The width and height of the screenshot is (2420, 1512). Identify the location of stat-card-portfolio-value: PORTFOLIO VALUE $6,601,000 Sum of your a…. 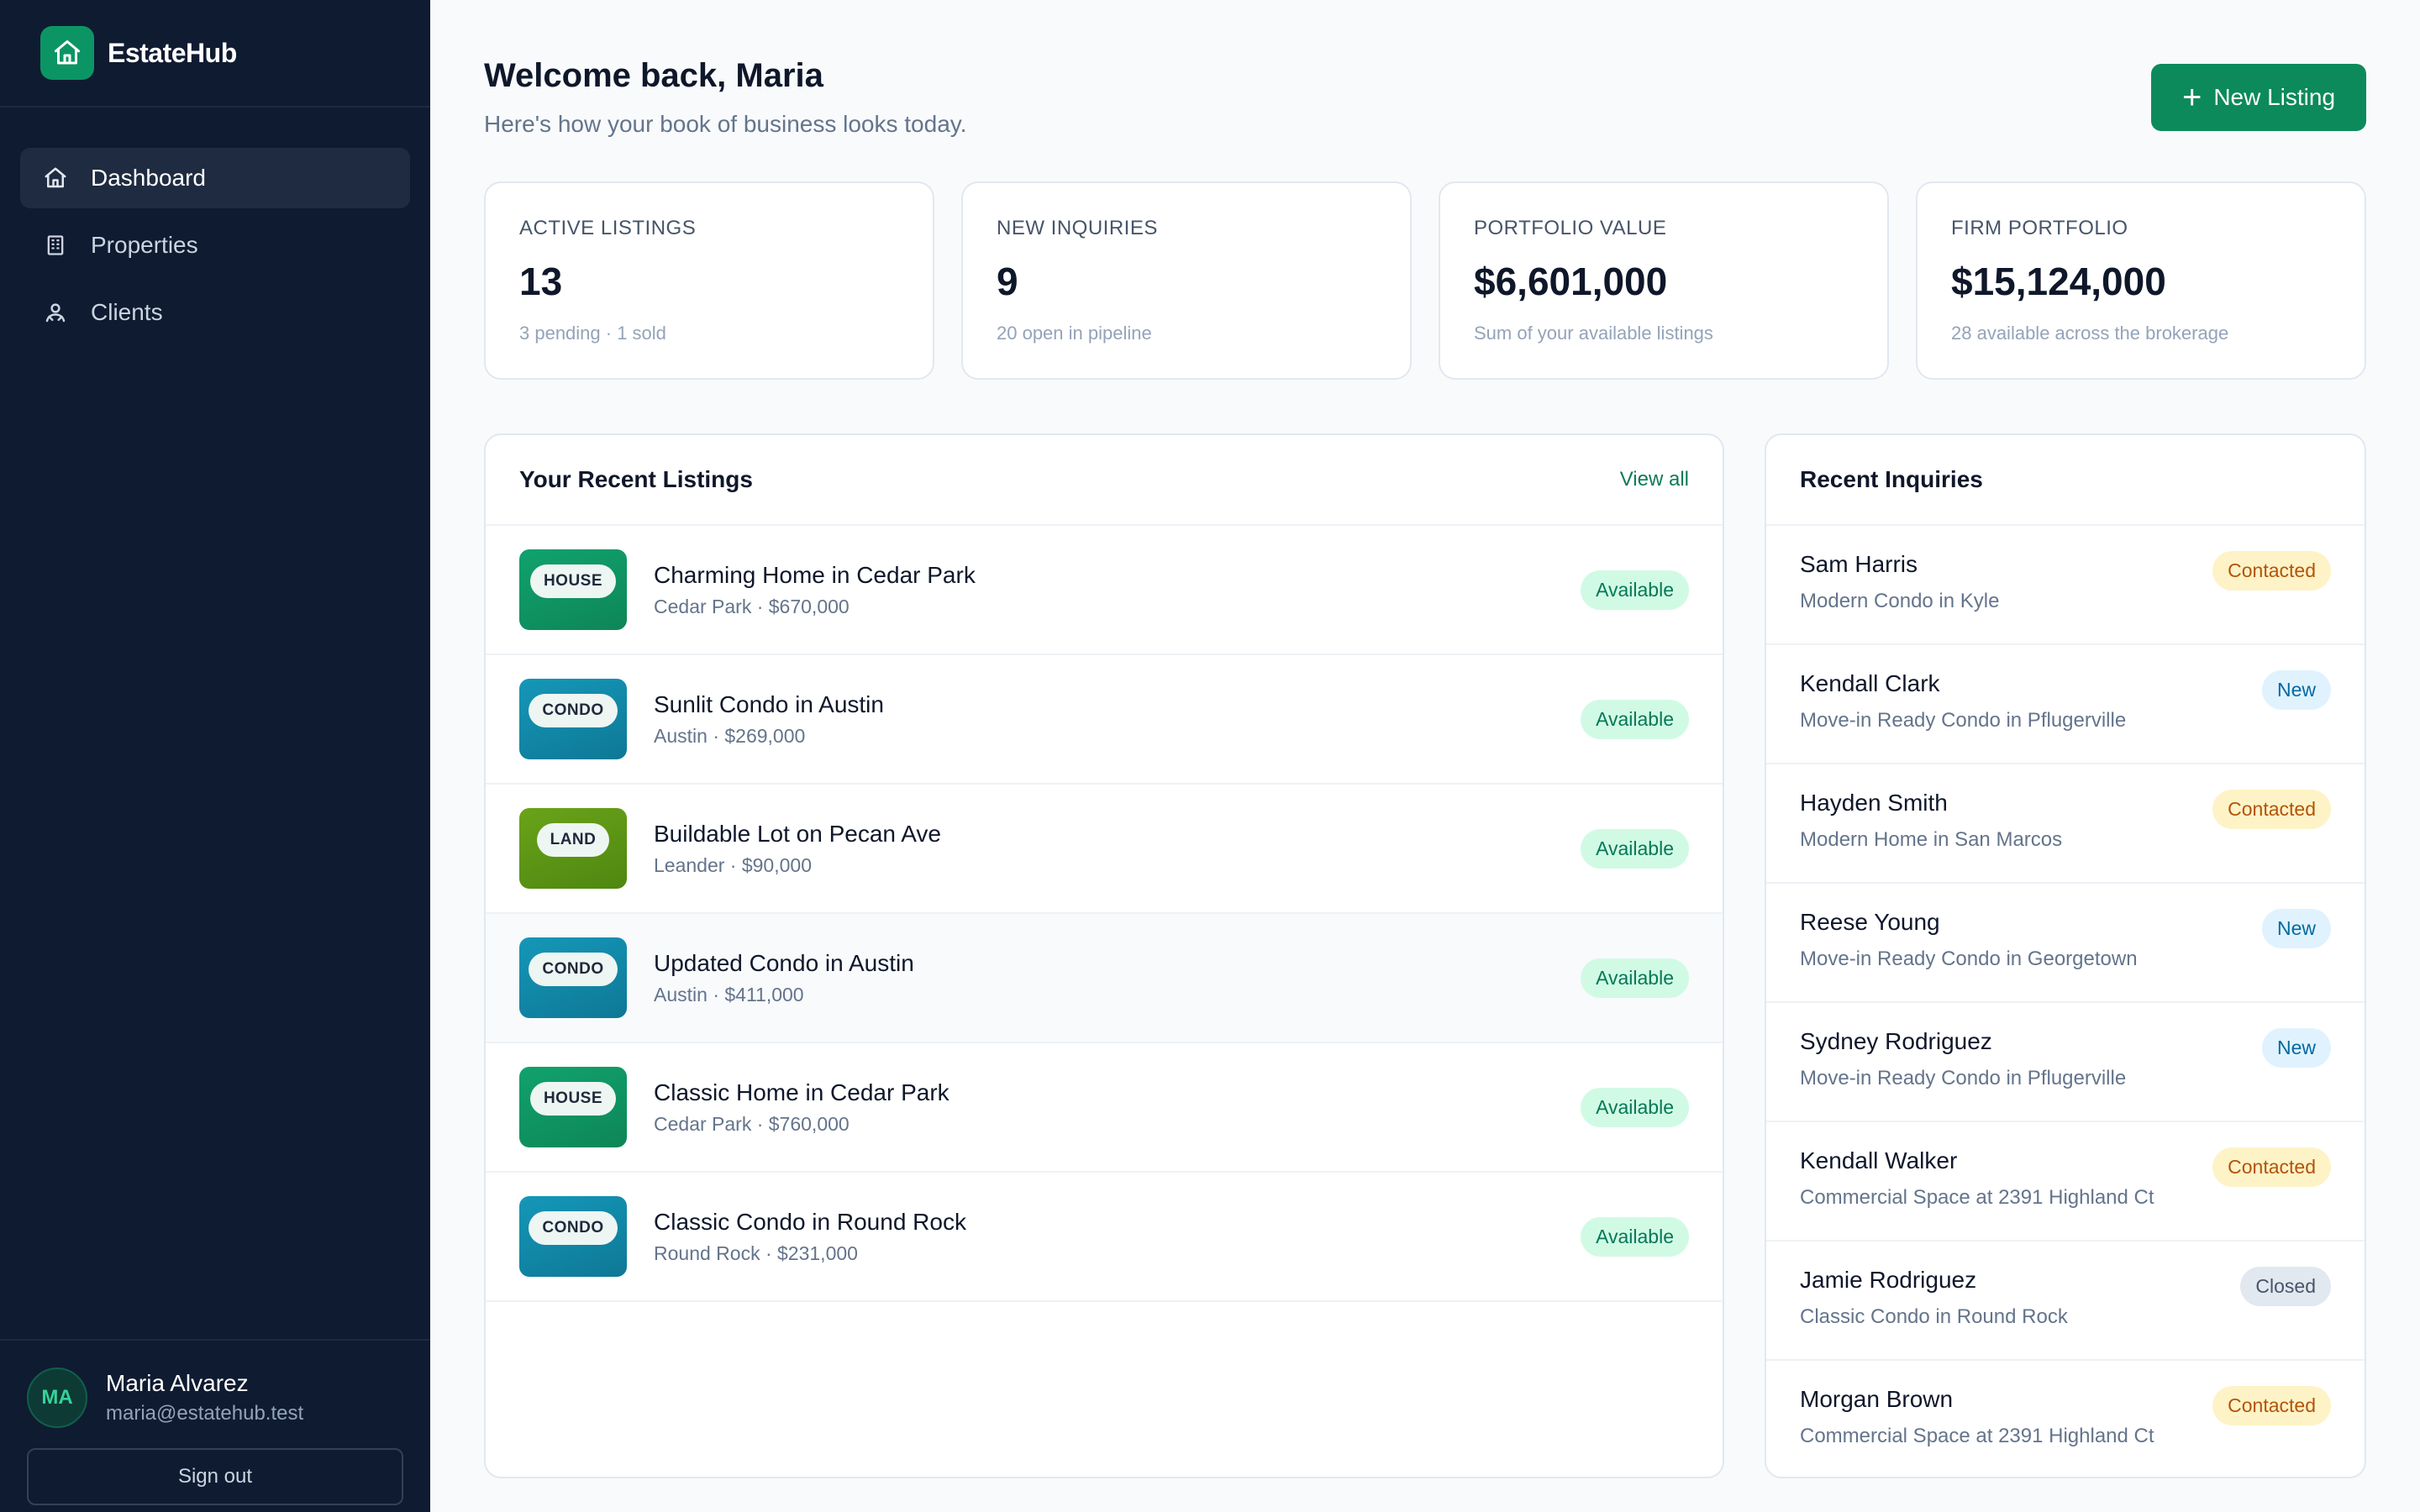
(1664, 280).